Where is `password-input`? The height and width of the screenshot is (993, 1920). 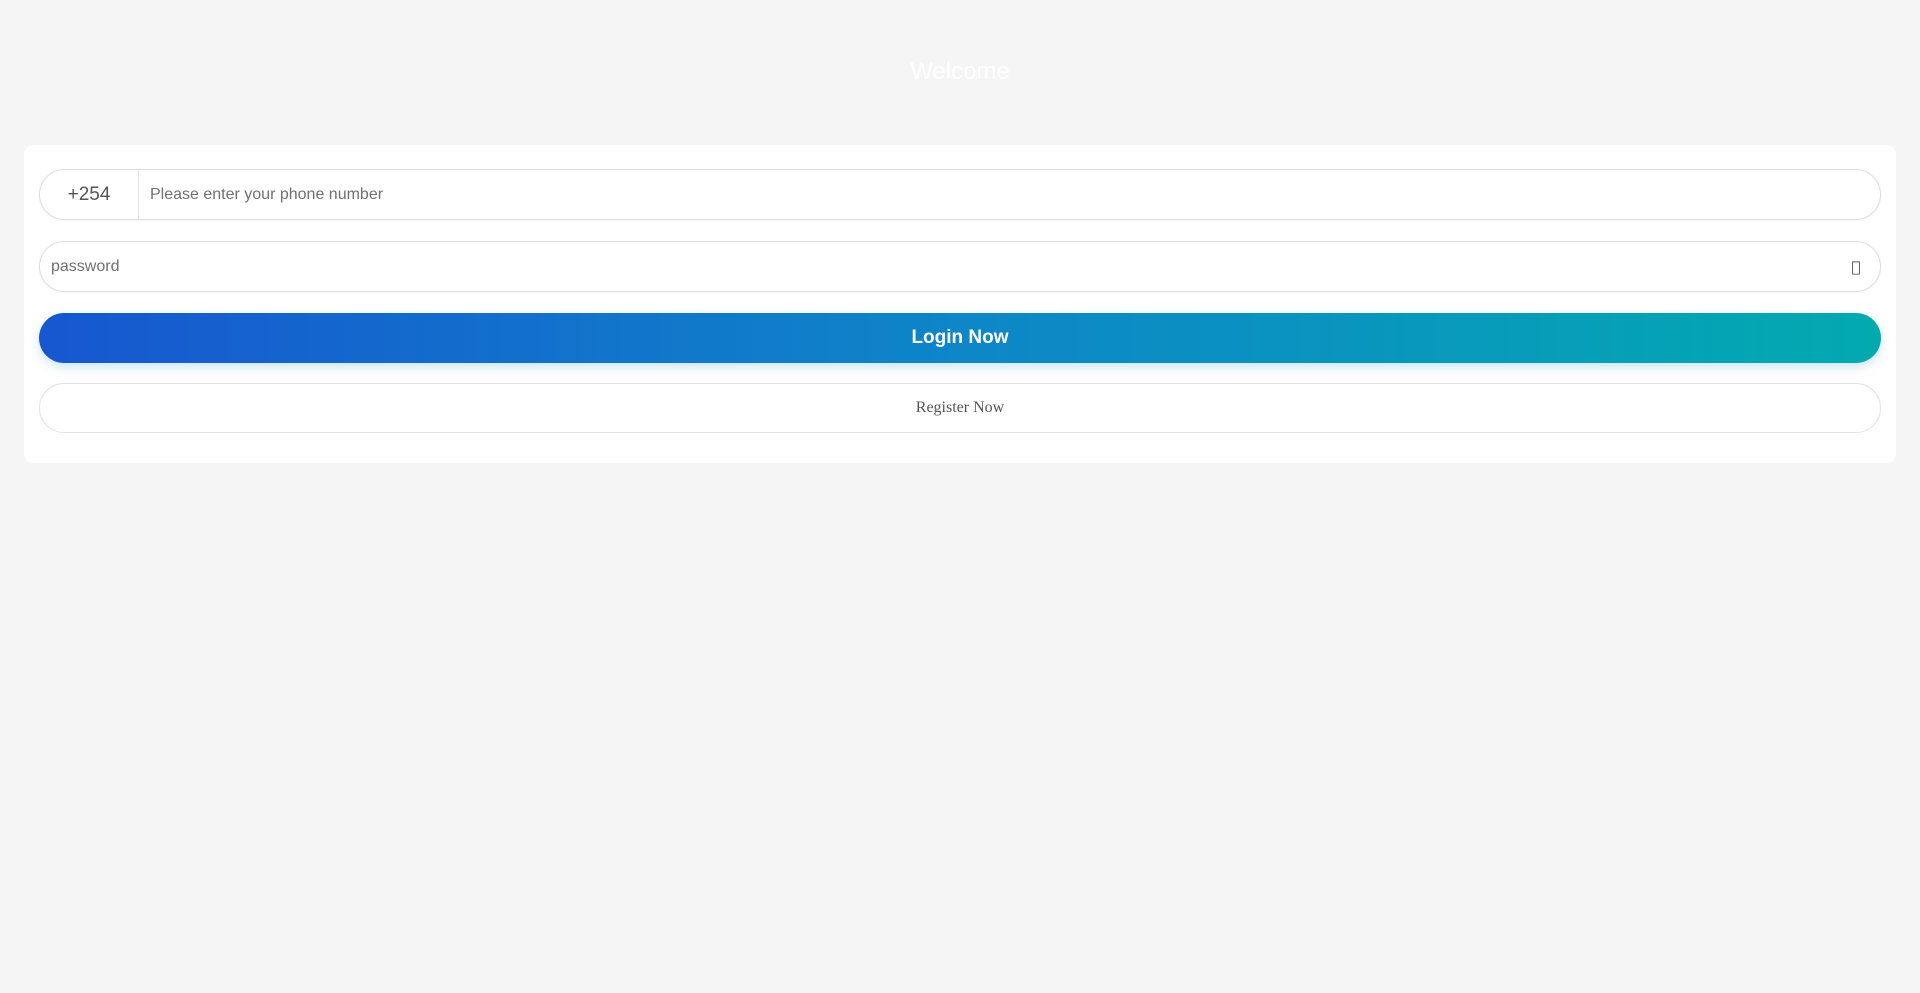
password-input is located at coordinates (938, 266).